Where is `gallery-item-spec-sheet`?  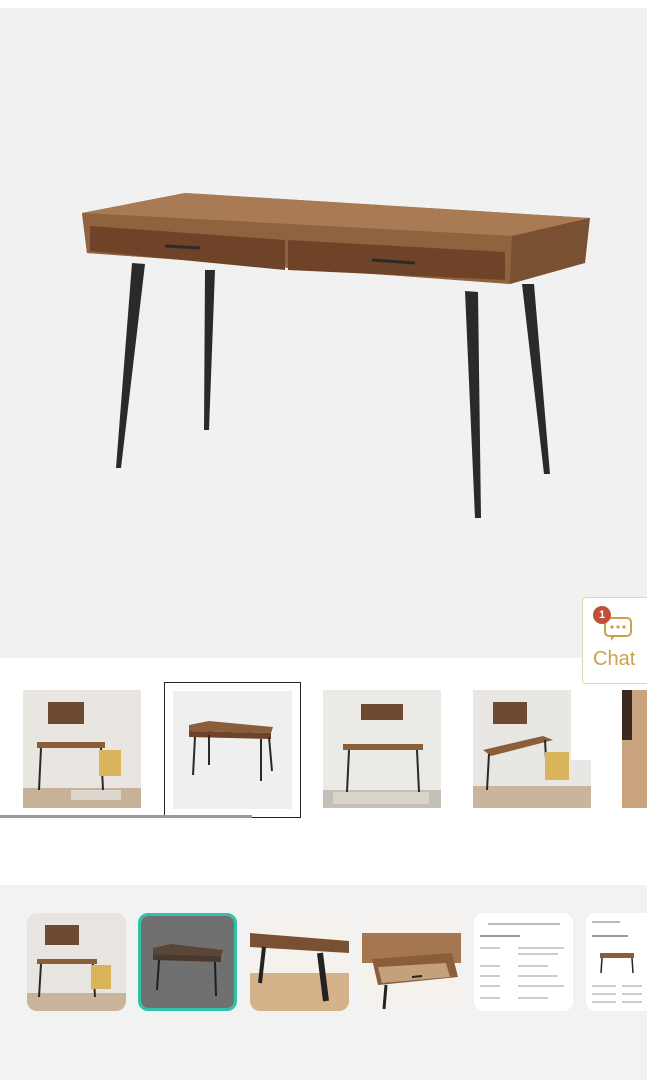
gallery-item-spec-sheet is located at coordinates (523, 962).